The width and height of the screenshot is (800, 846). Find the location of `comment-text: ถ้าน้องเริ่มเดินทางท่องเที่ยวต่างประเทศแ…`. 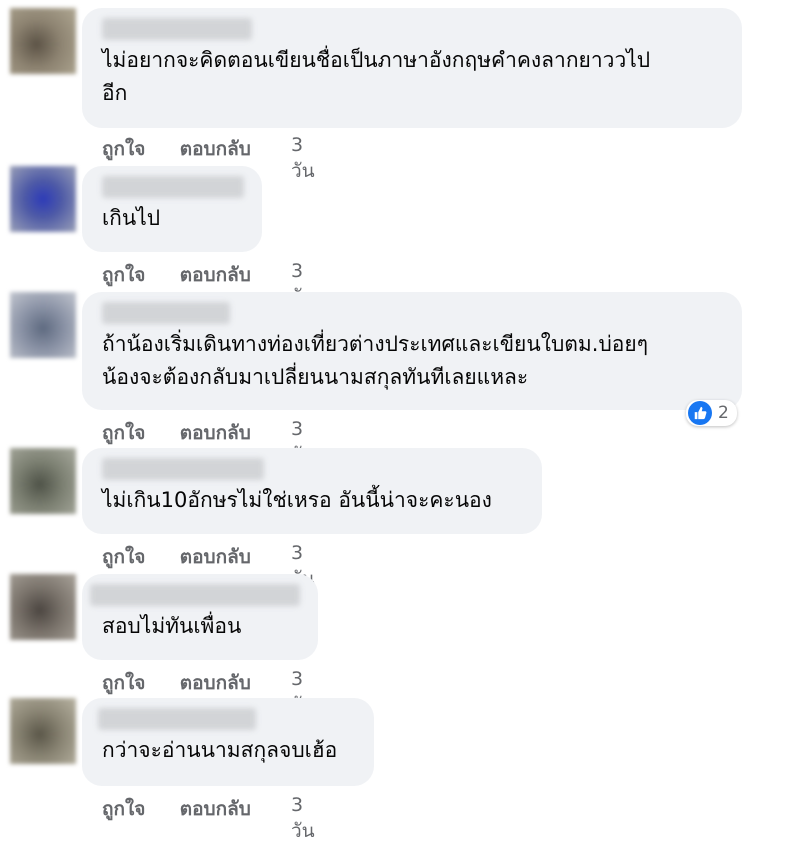

comment-text: ถ้าน้องเริ่มเดินทางท่องเที่ยวต่างประเทศแ… is located at coordinates (375, 360).